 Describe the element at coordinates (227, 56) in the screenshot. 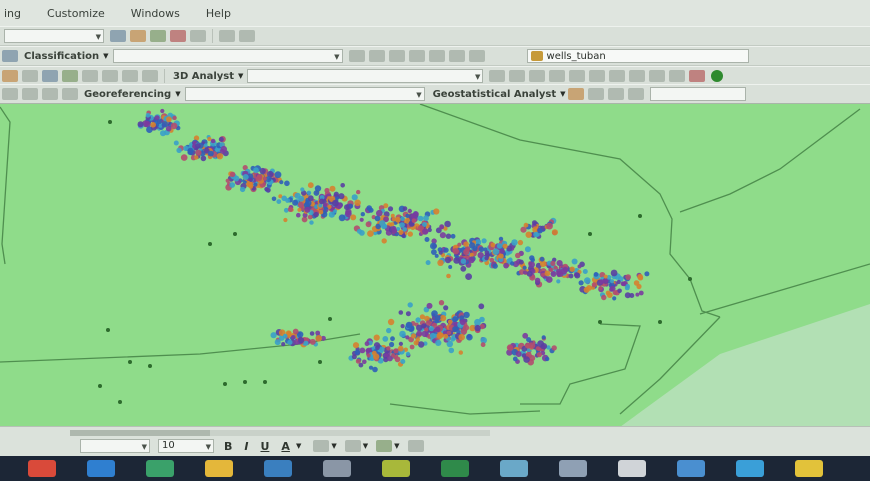

I see `classification-dropdown: ▼` at that location.